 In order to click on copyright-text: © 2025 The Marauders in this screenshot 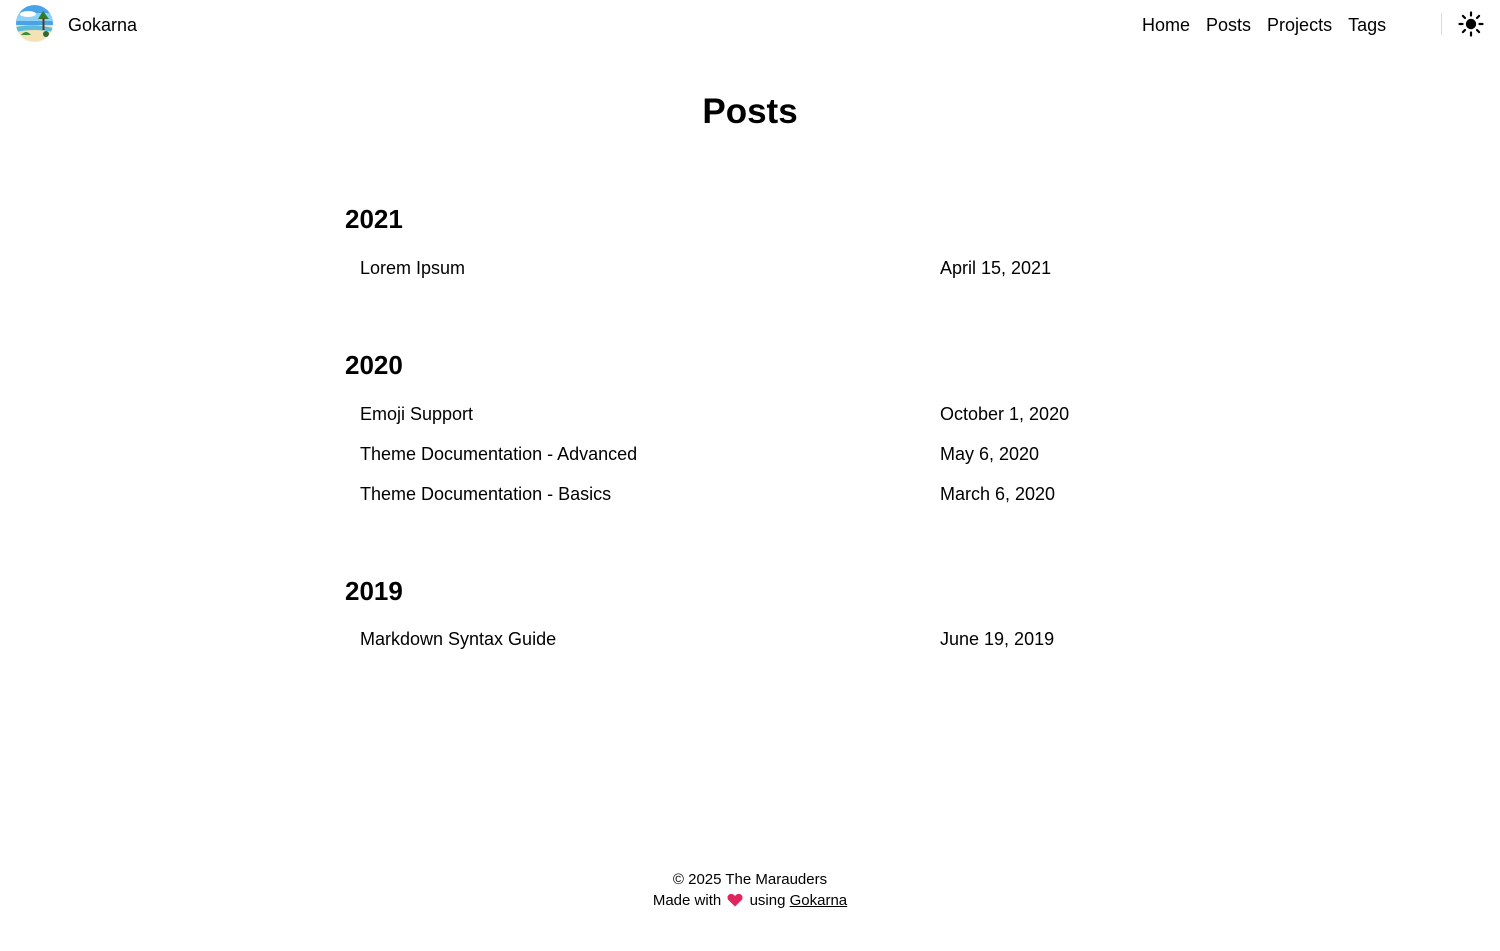, I will do `click(750, 879)`.